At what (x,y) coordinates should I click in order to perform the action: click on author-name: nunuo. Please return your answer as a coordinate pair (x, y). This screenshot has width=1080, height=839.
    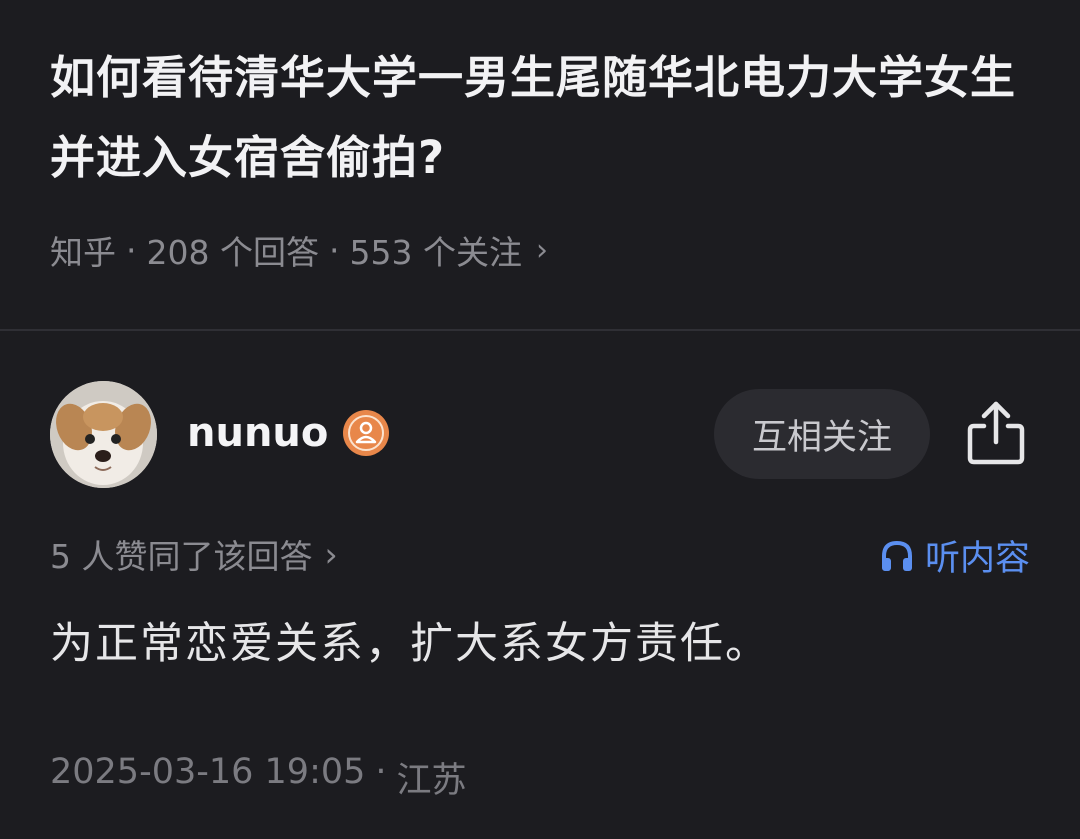
    Looking at the image, I should click on (257, 433).